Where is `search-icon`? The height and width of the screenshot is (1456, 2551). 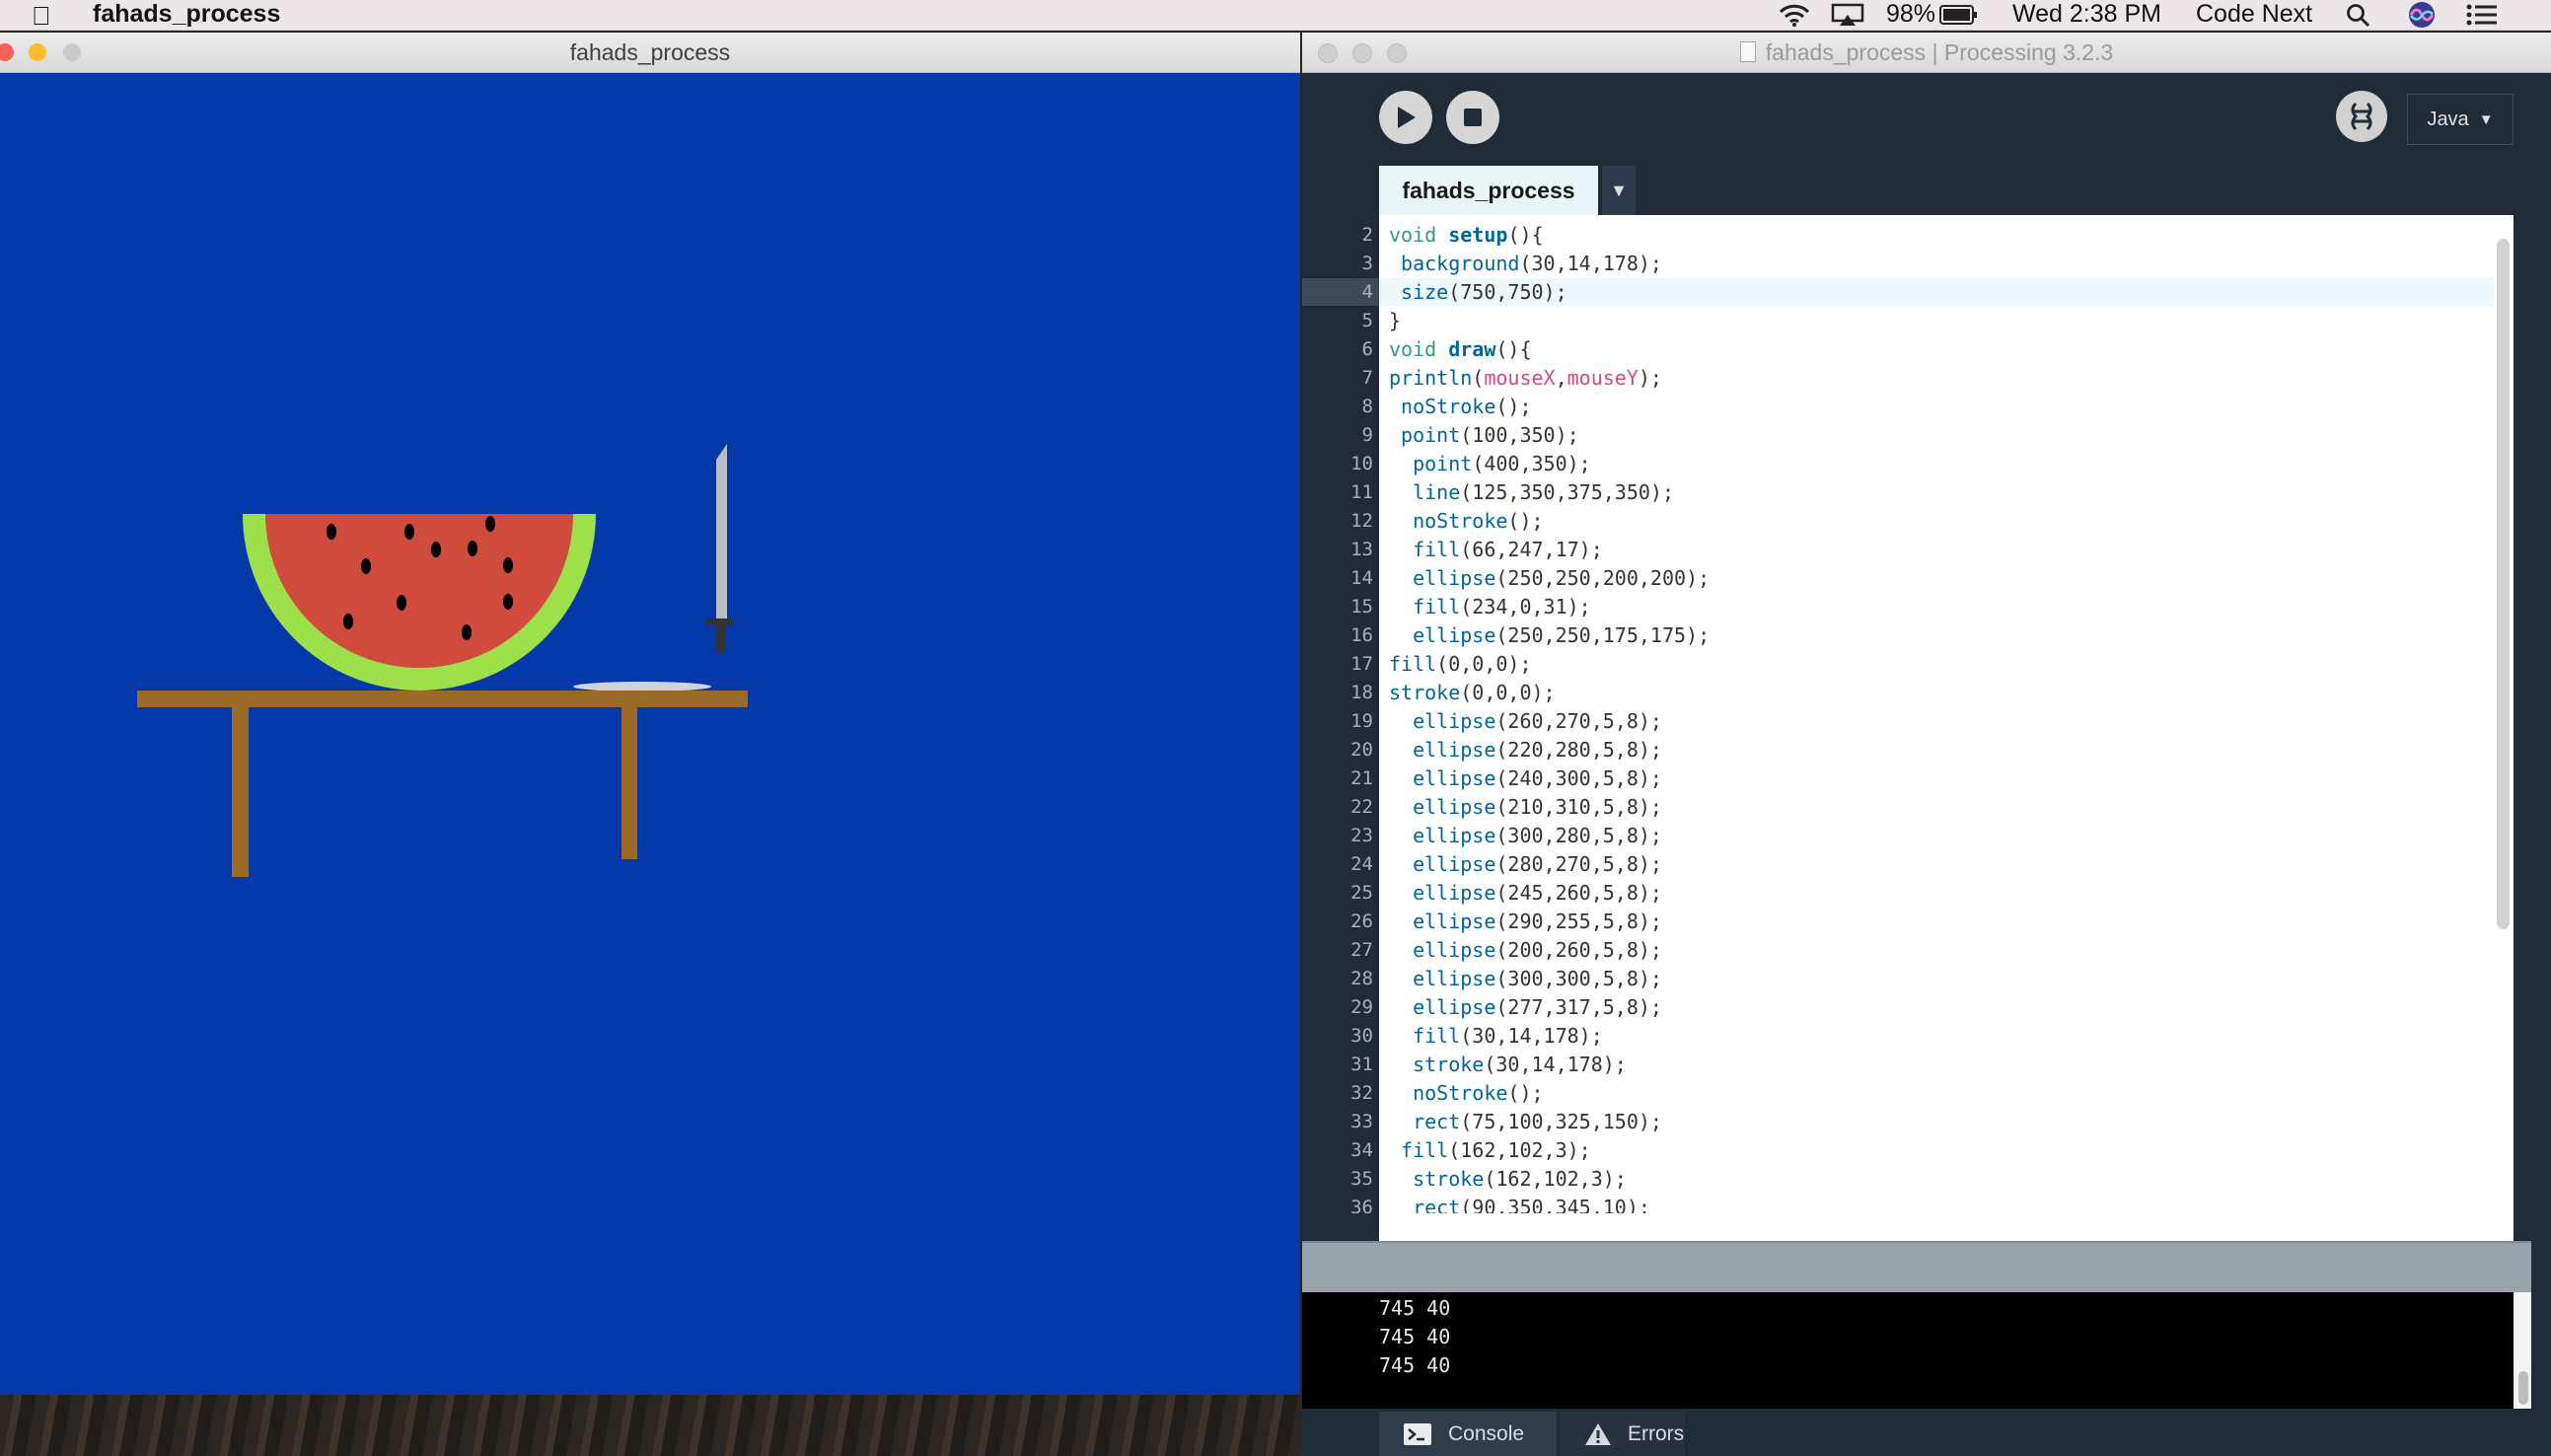
search-icon is located at coordinates (2358, 16).